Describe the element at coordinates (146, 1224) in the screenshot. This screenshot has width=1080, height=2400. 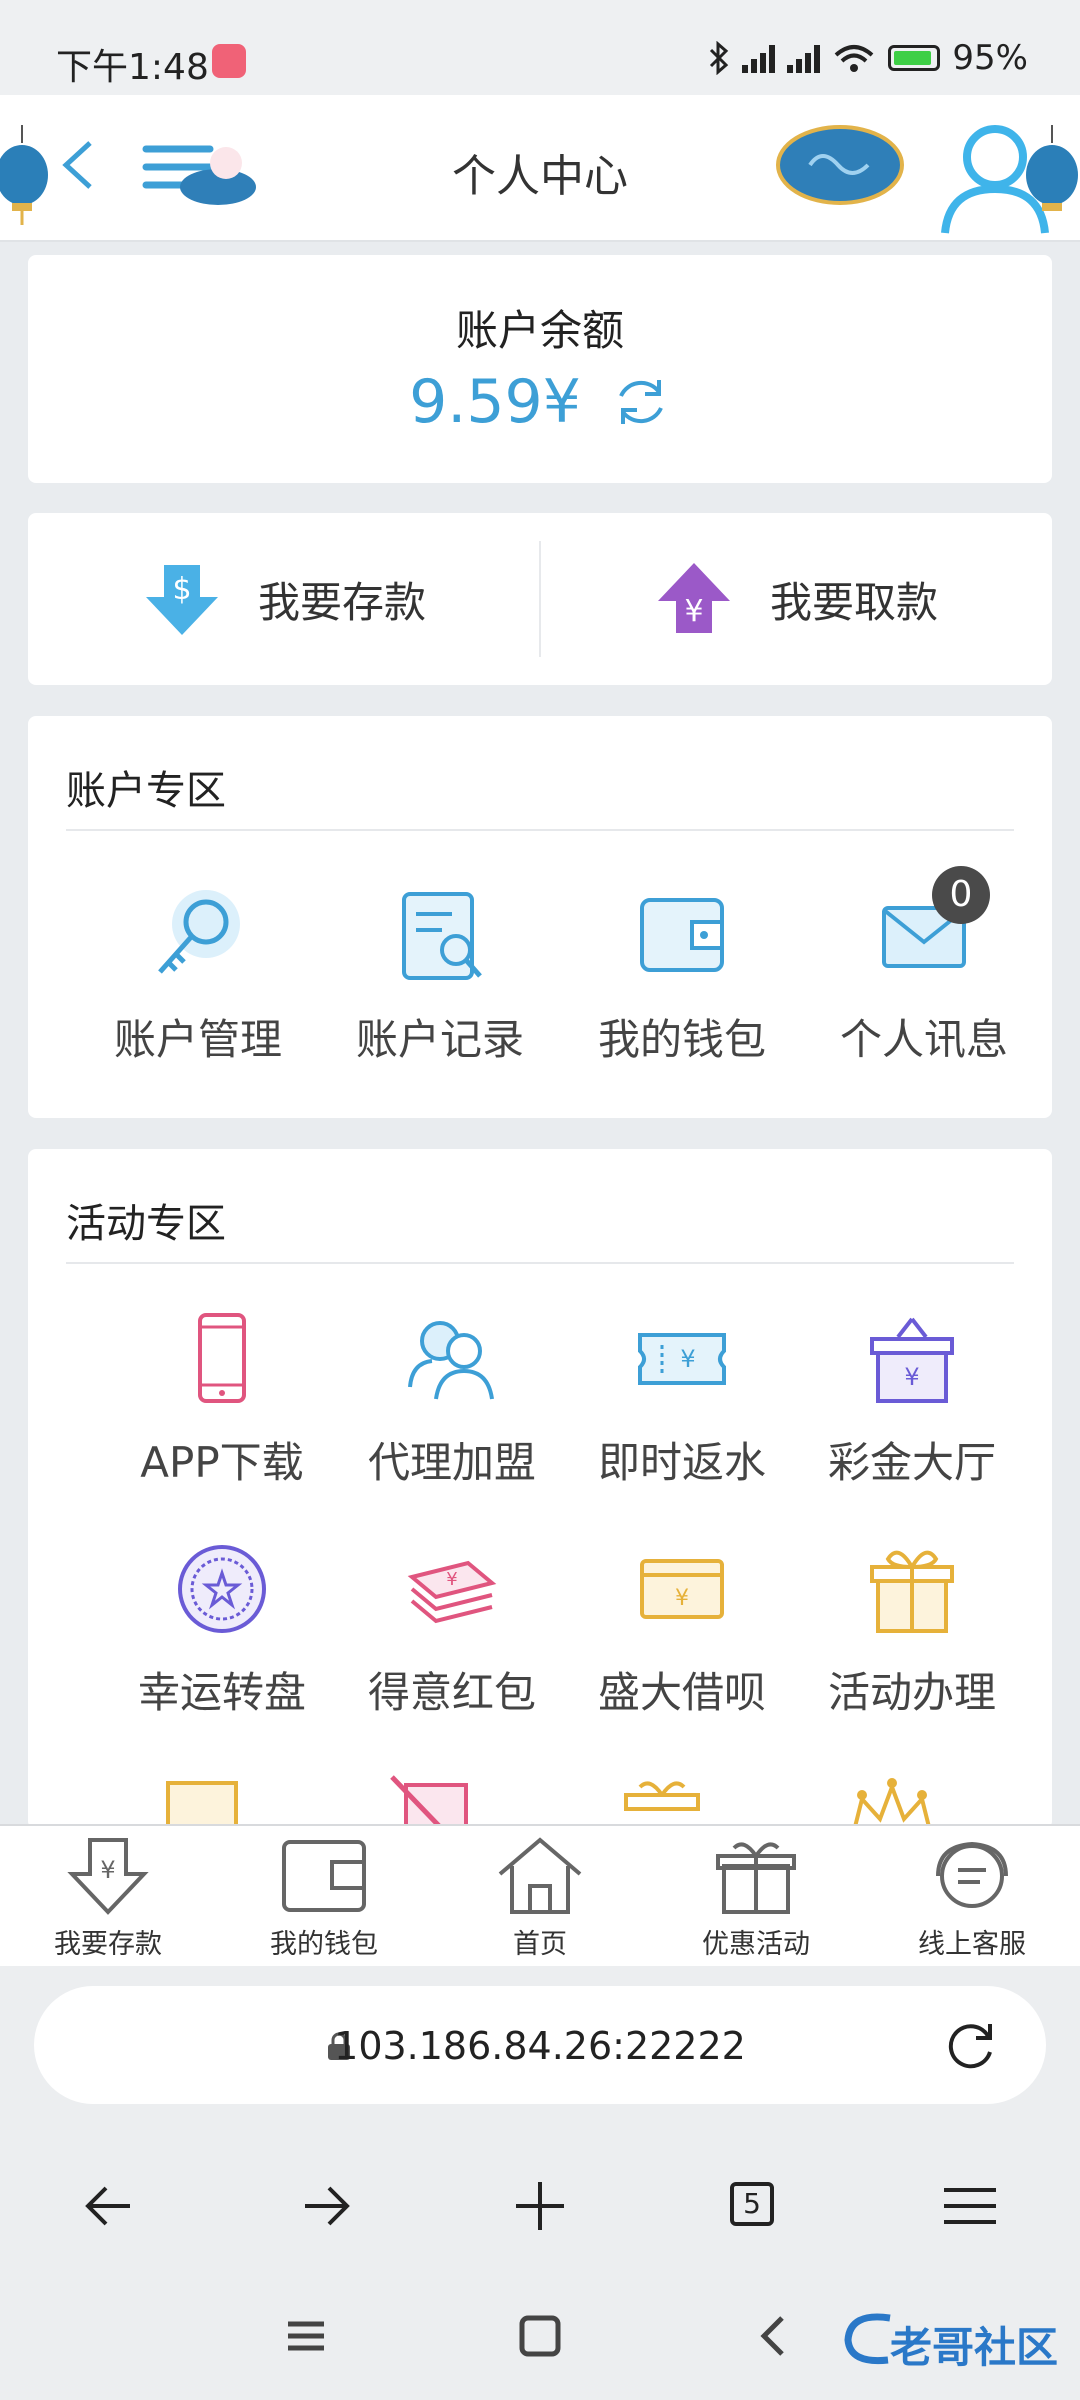
I see `section-title: 活动专区` at that location.